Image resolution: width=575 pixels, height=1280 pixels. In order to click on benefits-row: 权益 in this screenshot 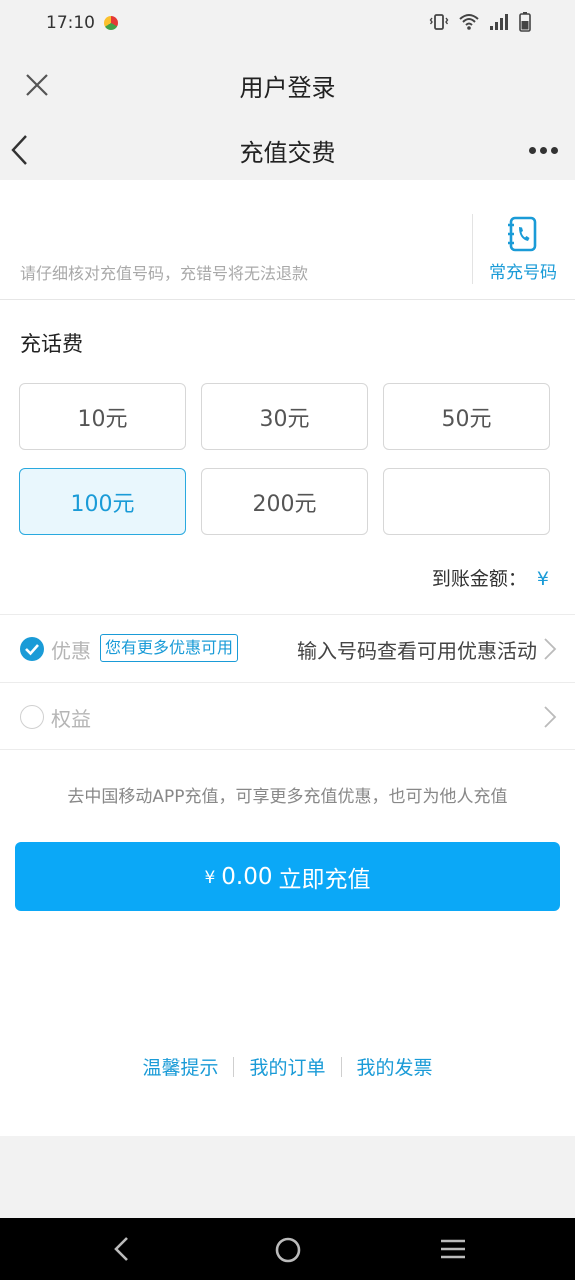, I will do `click(287, 716)`.